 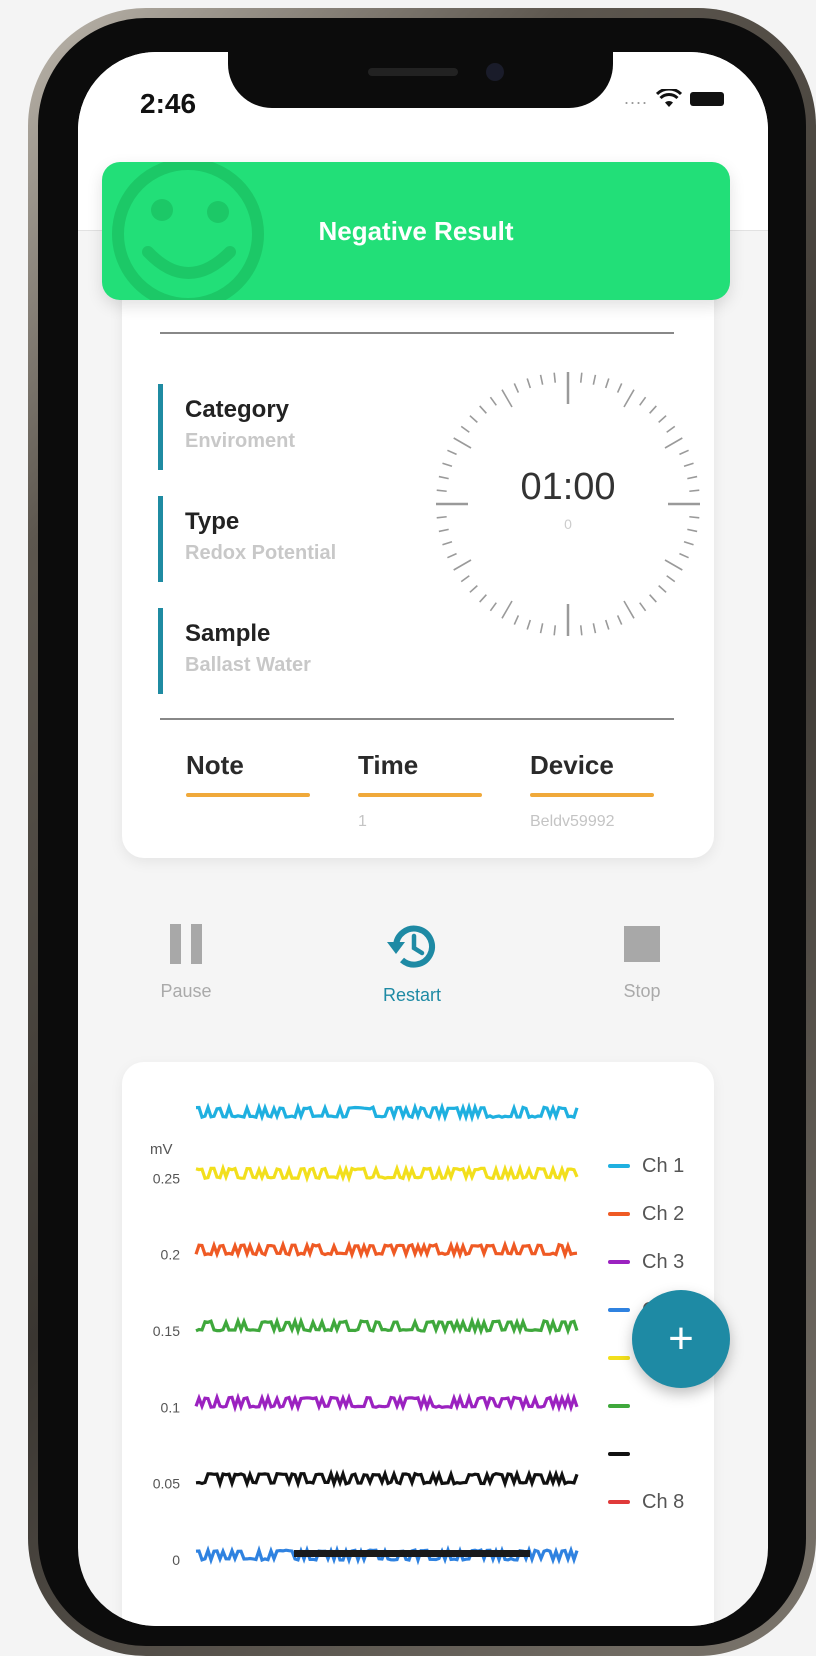 I want to click on notch, so click(x=420, y=80).